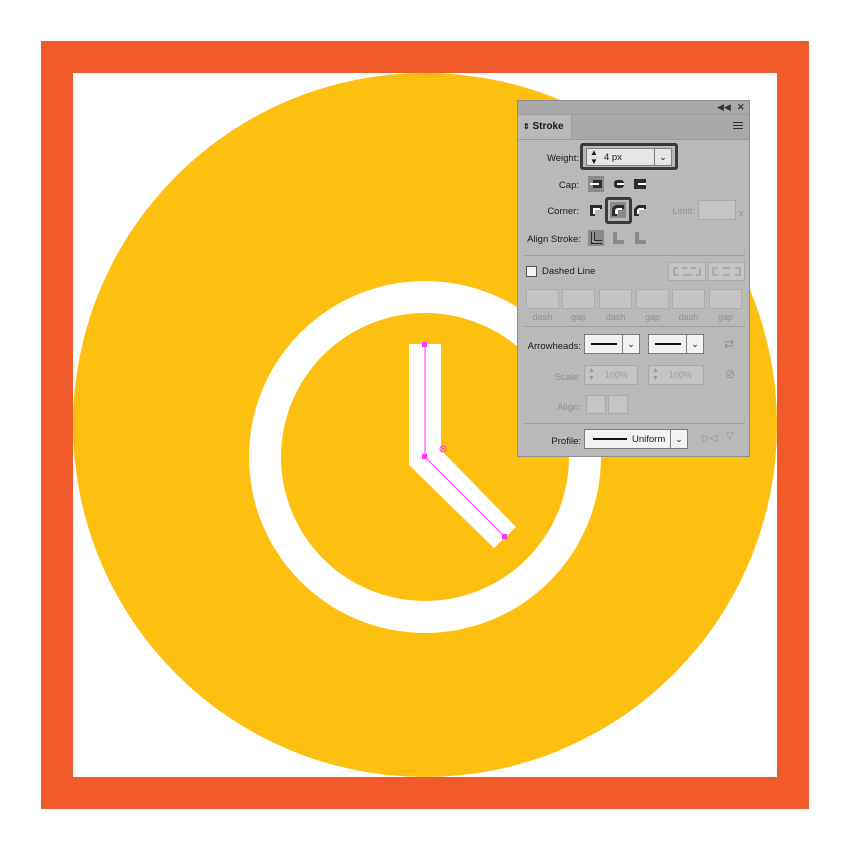  What do you see at coordinates (567, 377) in the screenshot?
I see `scale-label: Scale:` at bounding box center [567, 377].